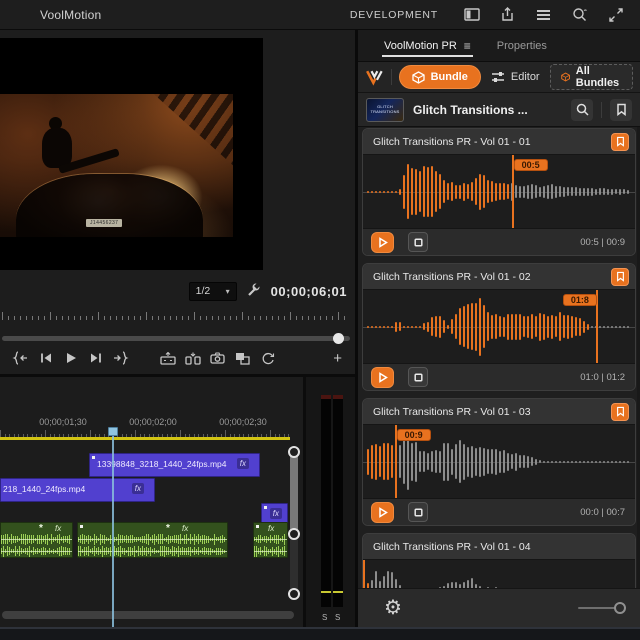  Describe the element at coordinates (391, 77) in the screenshot. I see `toolbar-separator` at that location.